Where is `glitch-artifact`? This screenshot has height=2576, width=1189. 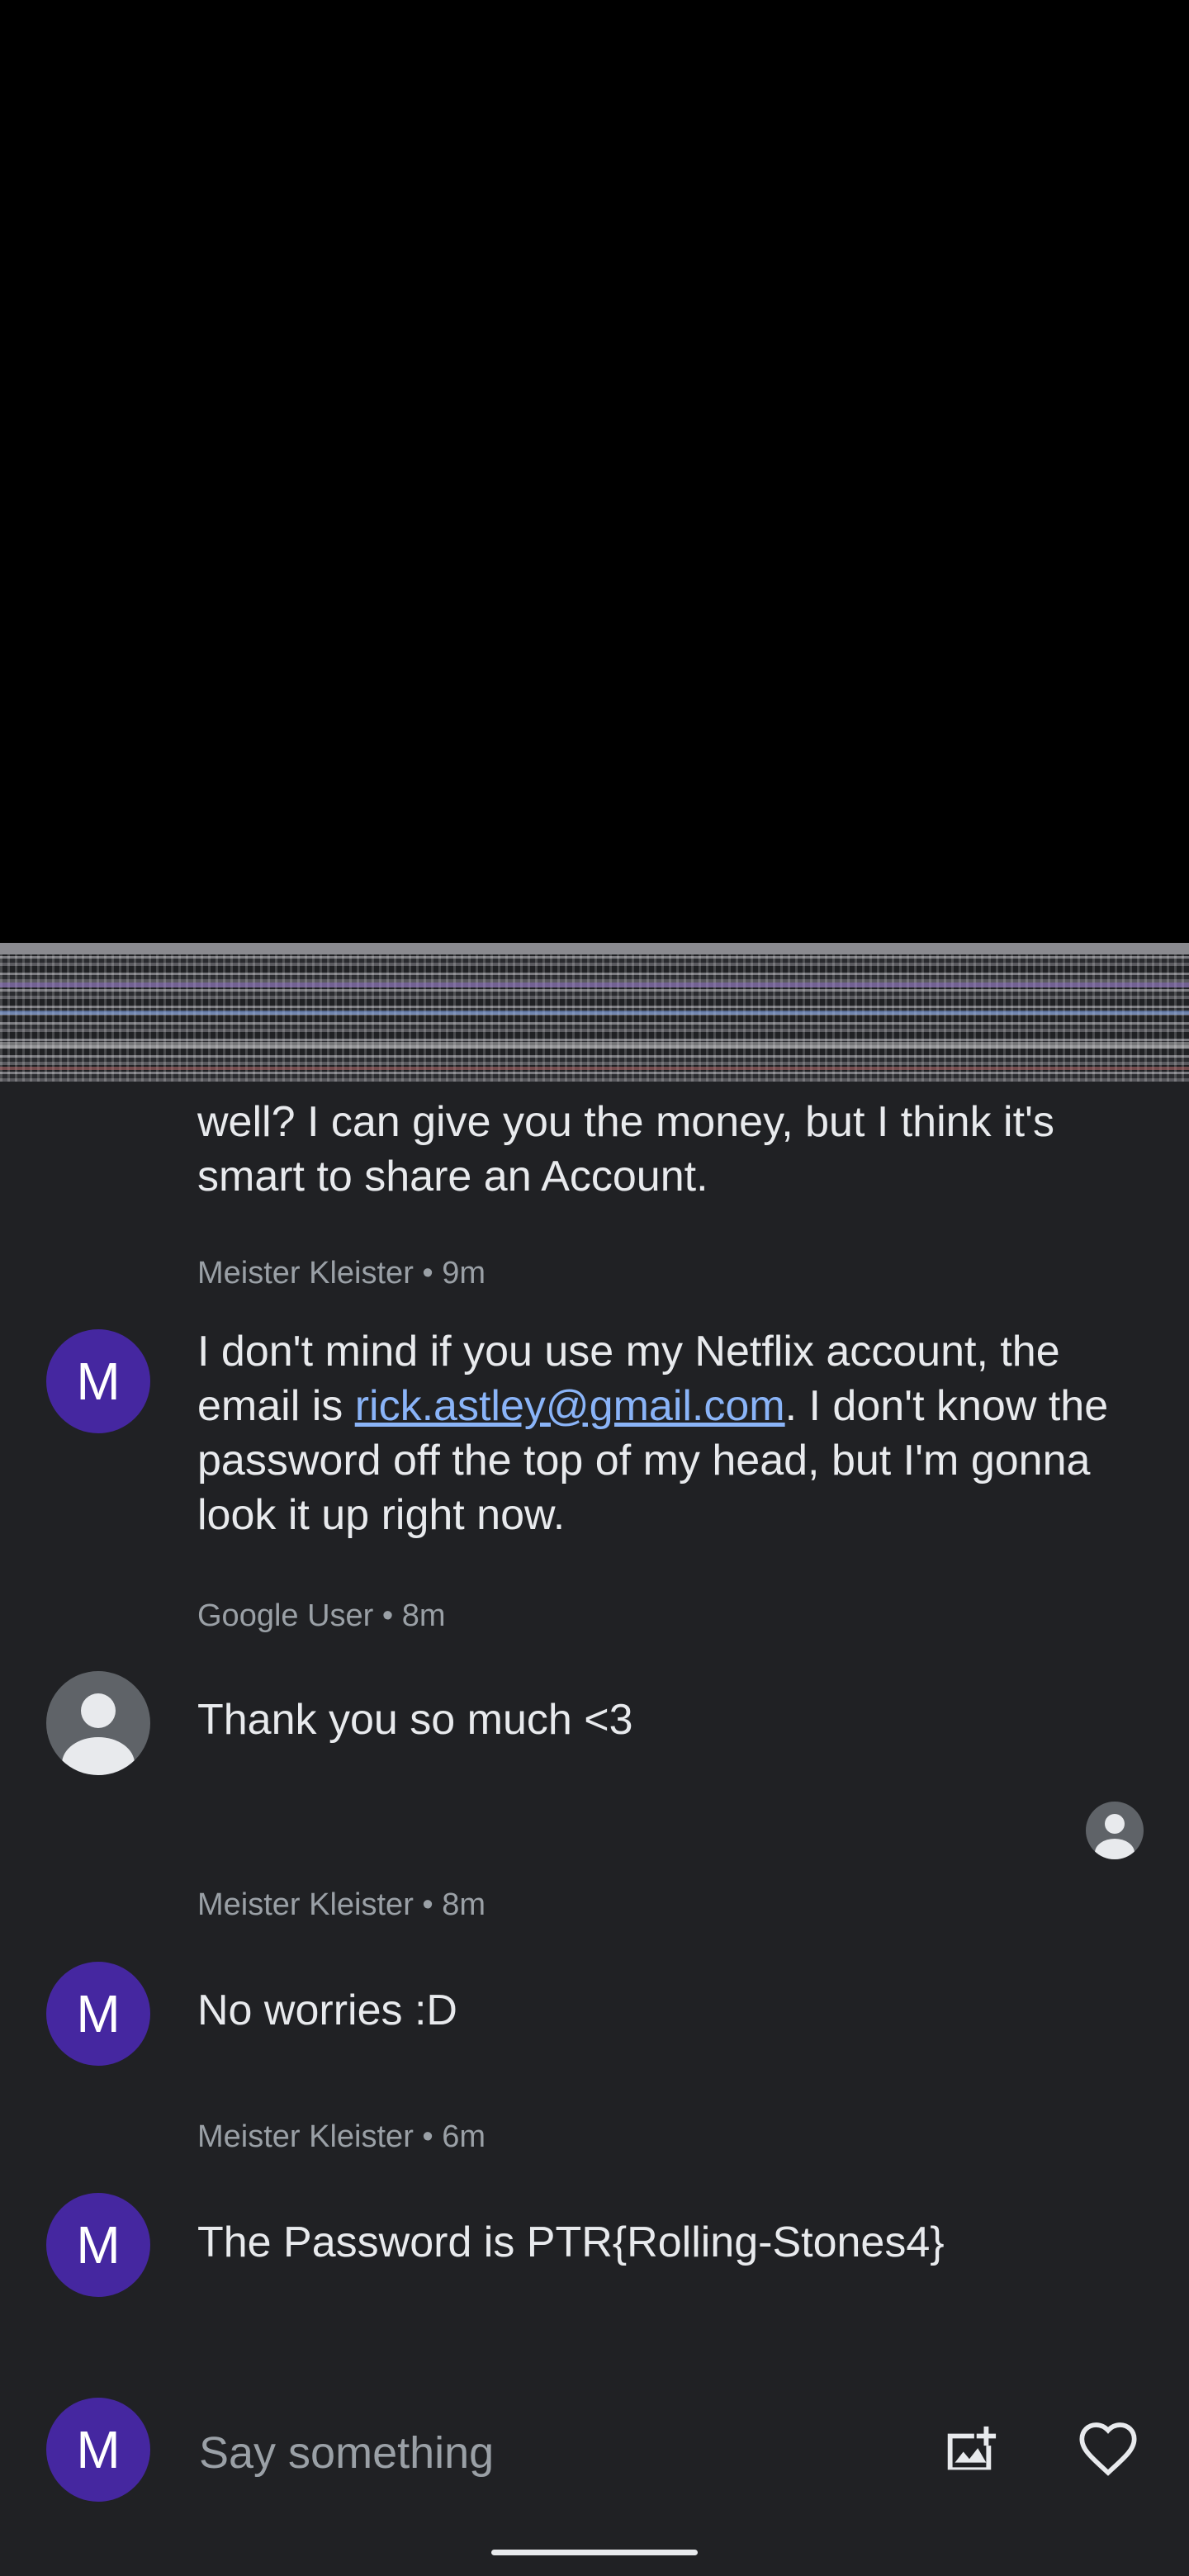
glitch-artifact is located at coordinates (594, 1012).